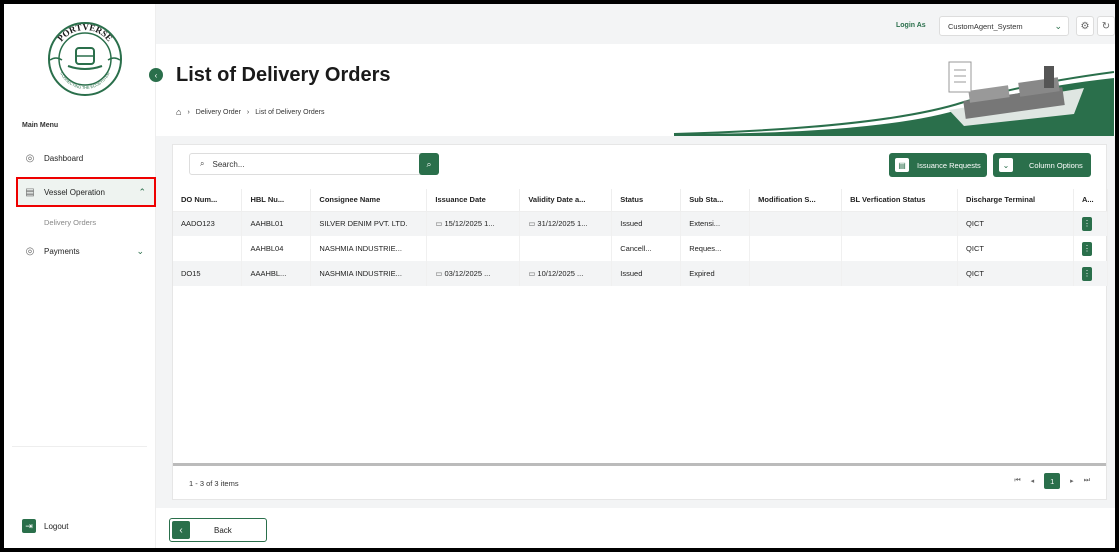  I want to click on back-label: Back, so click(223, 530).